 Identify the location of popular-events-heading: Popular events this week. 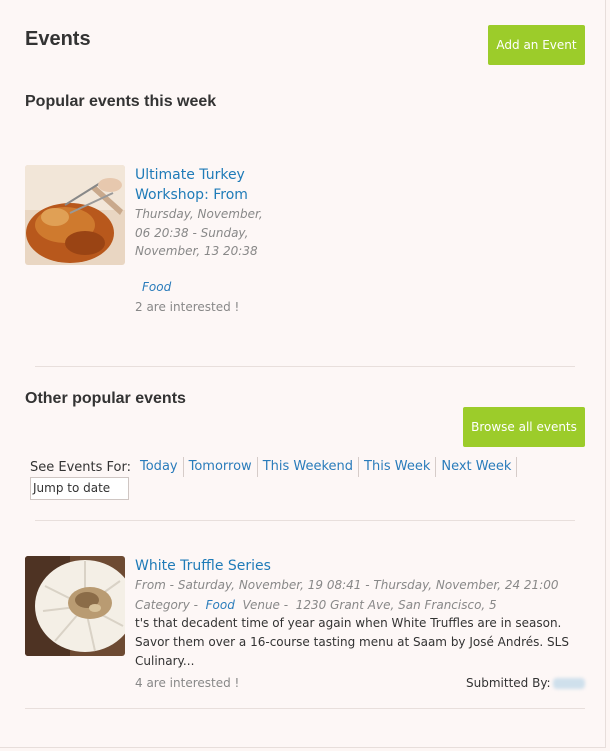
(121, 101).